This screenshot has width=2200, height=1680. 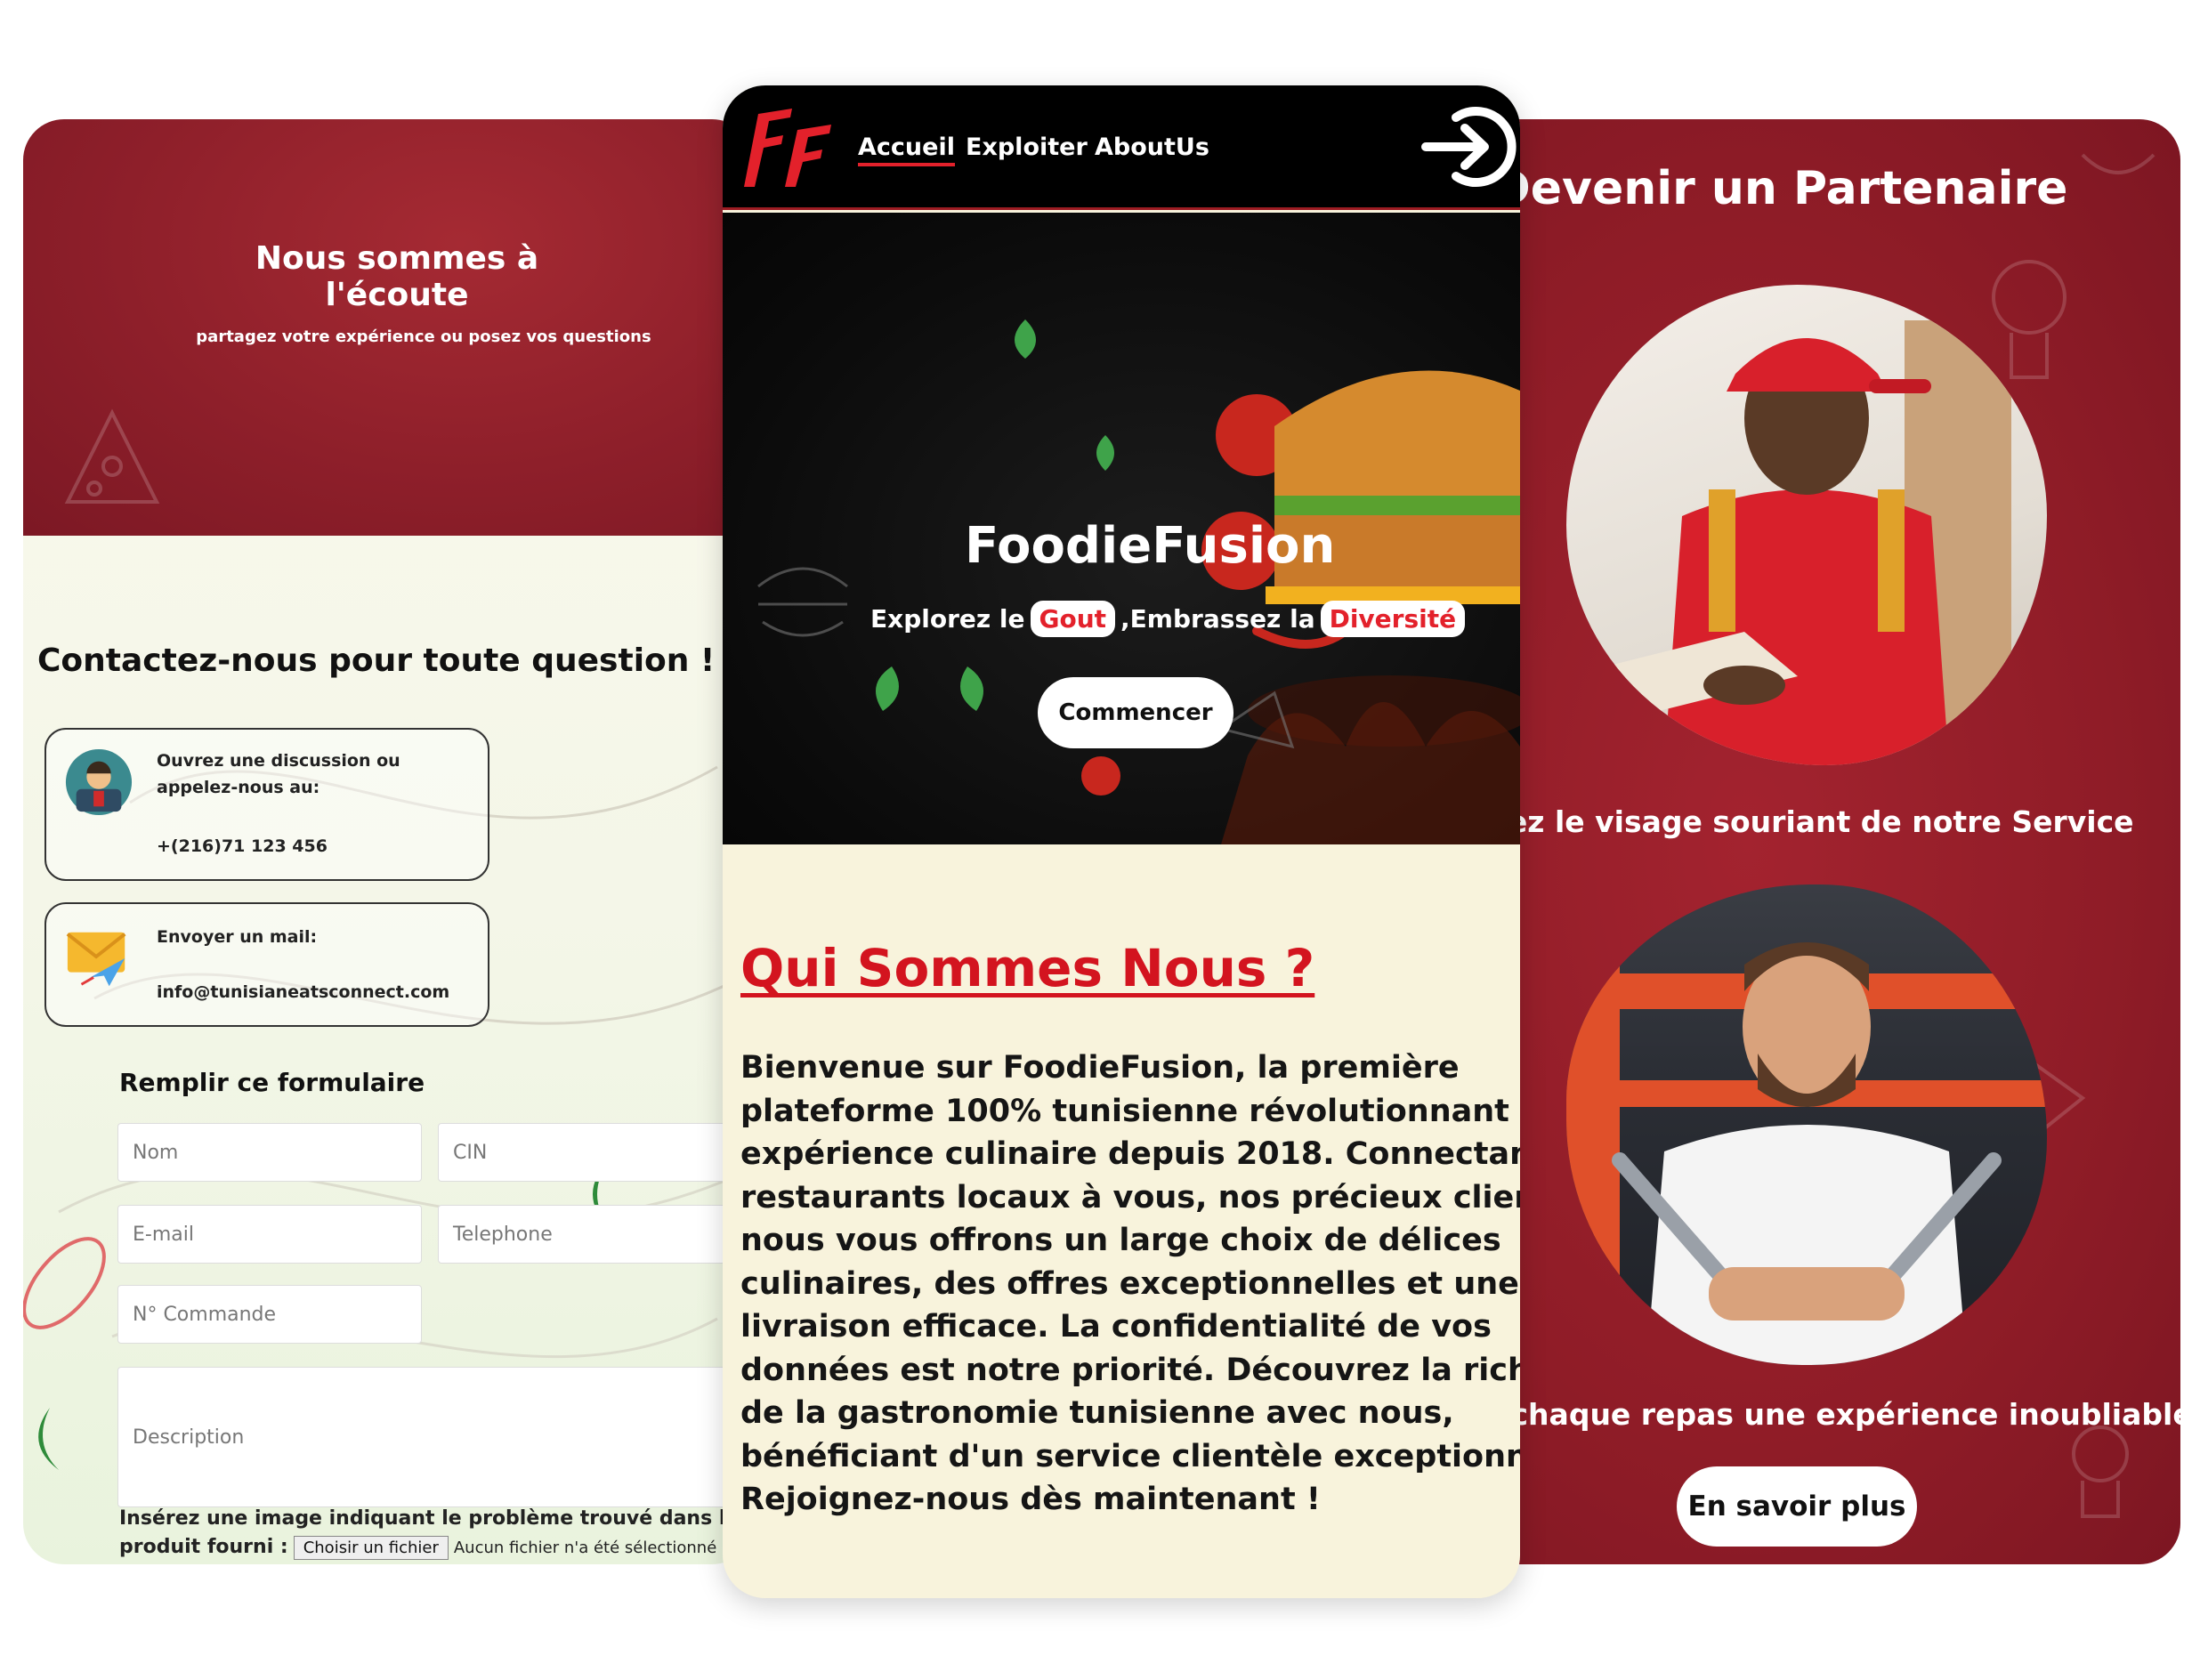 What do you see at coordinates (595, 1152) in the screenshot?
I see `cin-input: CIN` at bounding box center [595, 1152].